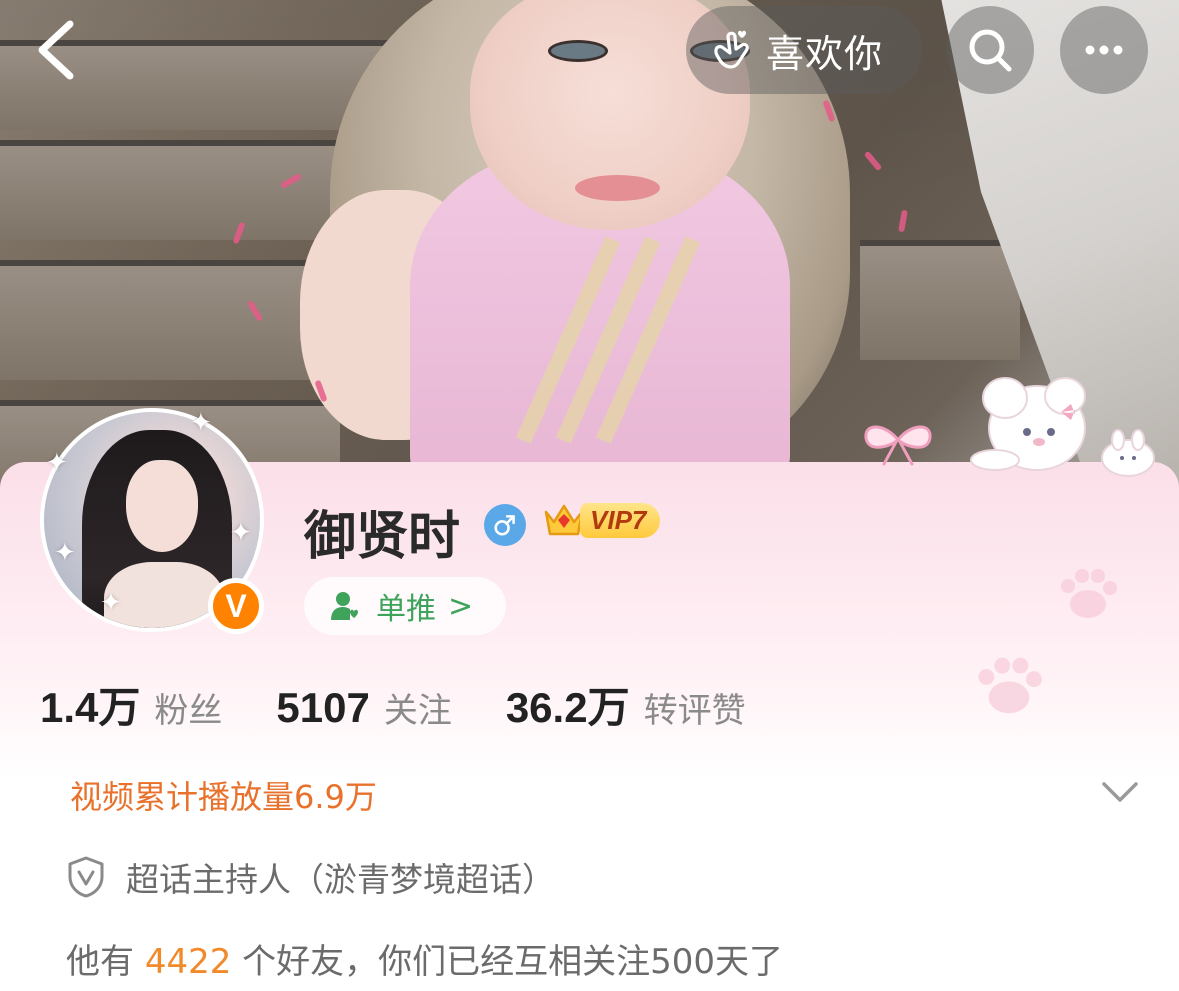  I want to click on like-you-button: 喜欢你, so click(804, 50).